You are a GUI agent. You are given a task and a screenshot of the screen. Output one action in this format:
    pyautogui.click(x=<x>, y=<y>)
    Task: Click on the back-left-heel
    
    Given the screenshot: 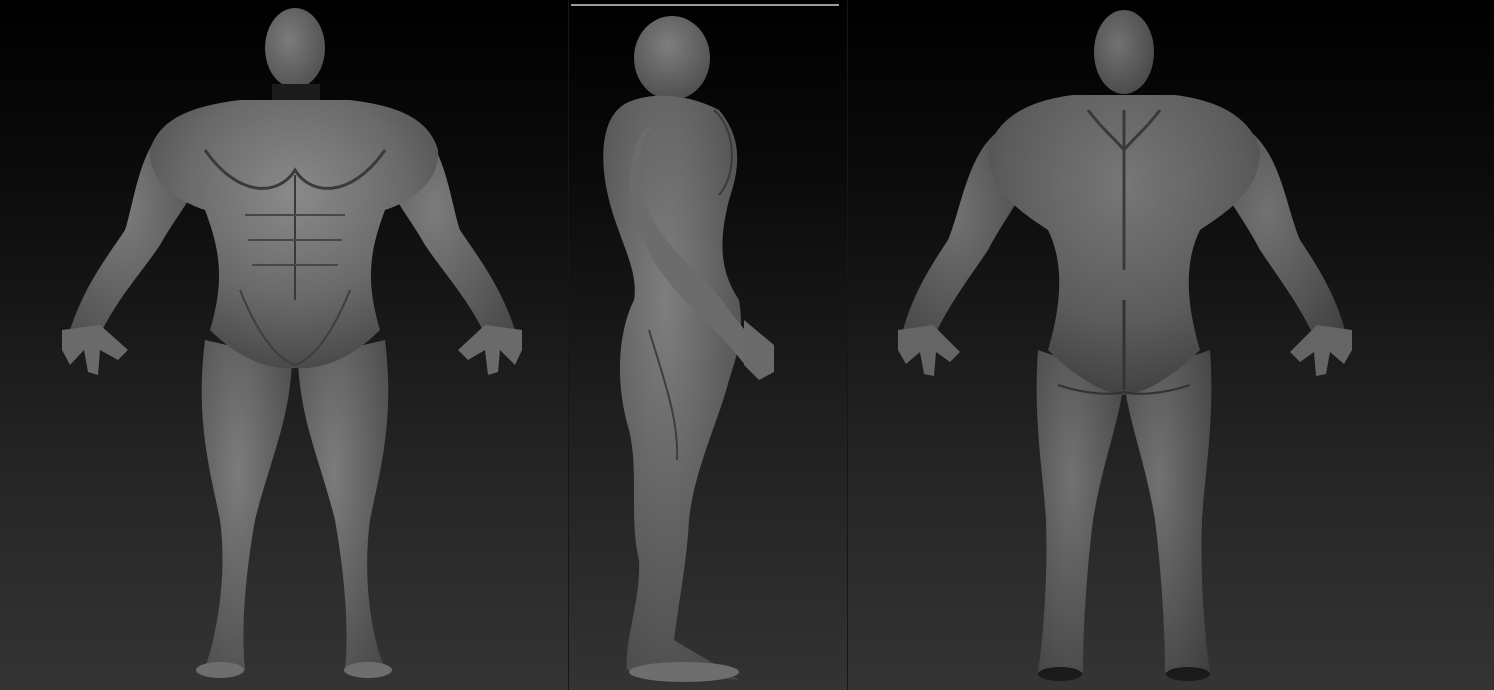 What is the action you would take?
    pyautogui.click(x=1060, y=674)
    